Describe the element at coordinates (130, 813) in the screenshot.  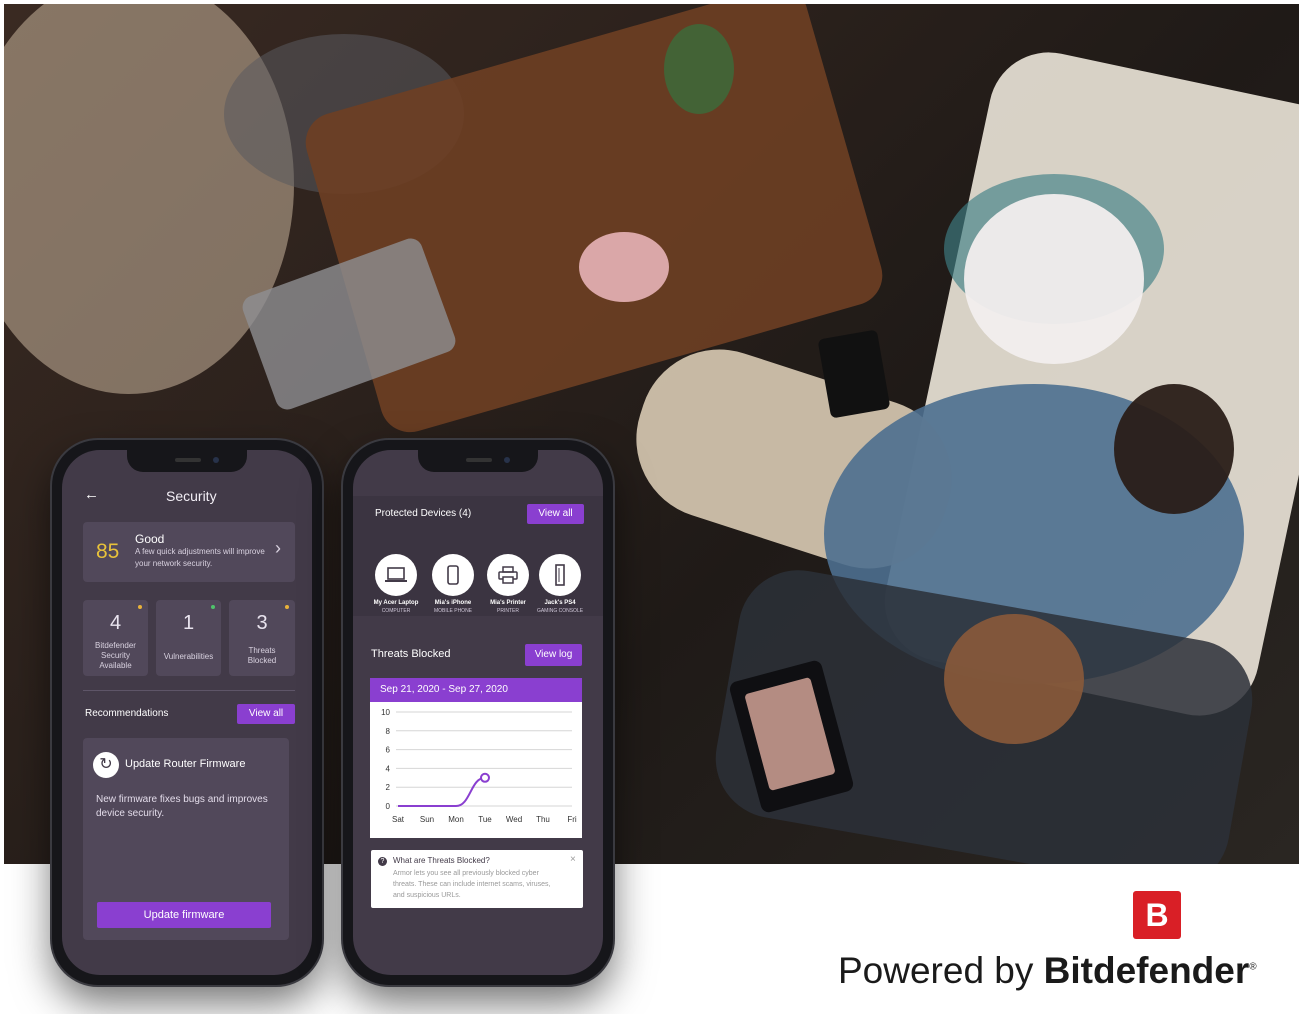
I see `recommendation-desc-2: device security.` at that location.